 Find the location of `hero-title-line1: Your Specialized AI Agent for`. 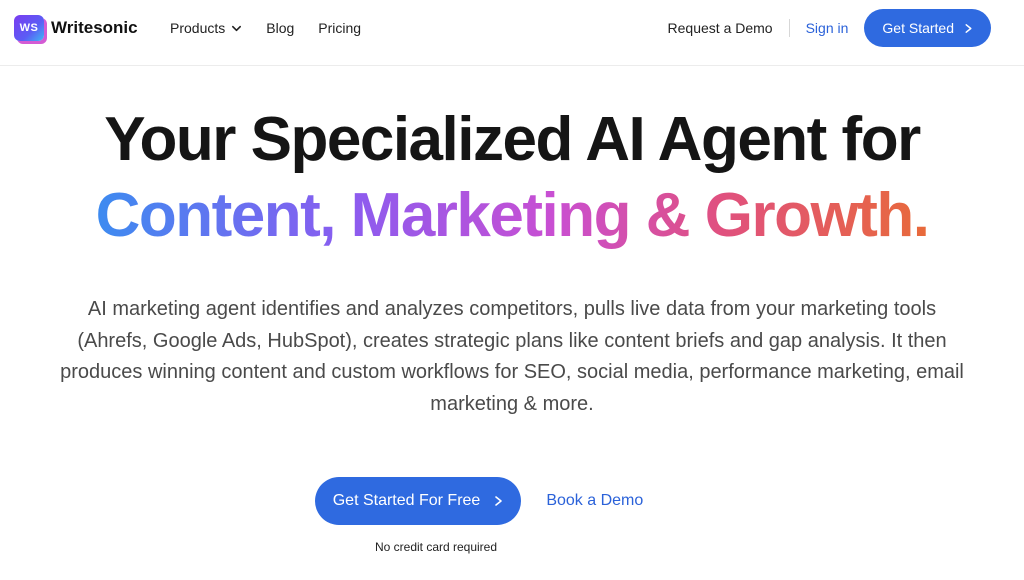

hero-title-line1: Your Specialized AI Agent for is located at coordinates (512, 139).